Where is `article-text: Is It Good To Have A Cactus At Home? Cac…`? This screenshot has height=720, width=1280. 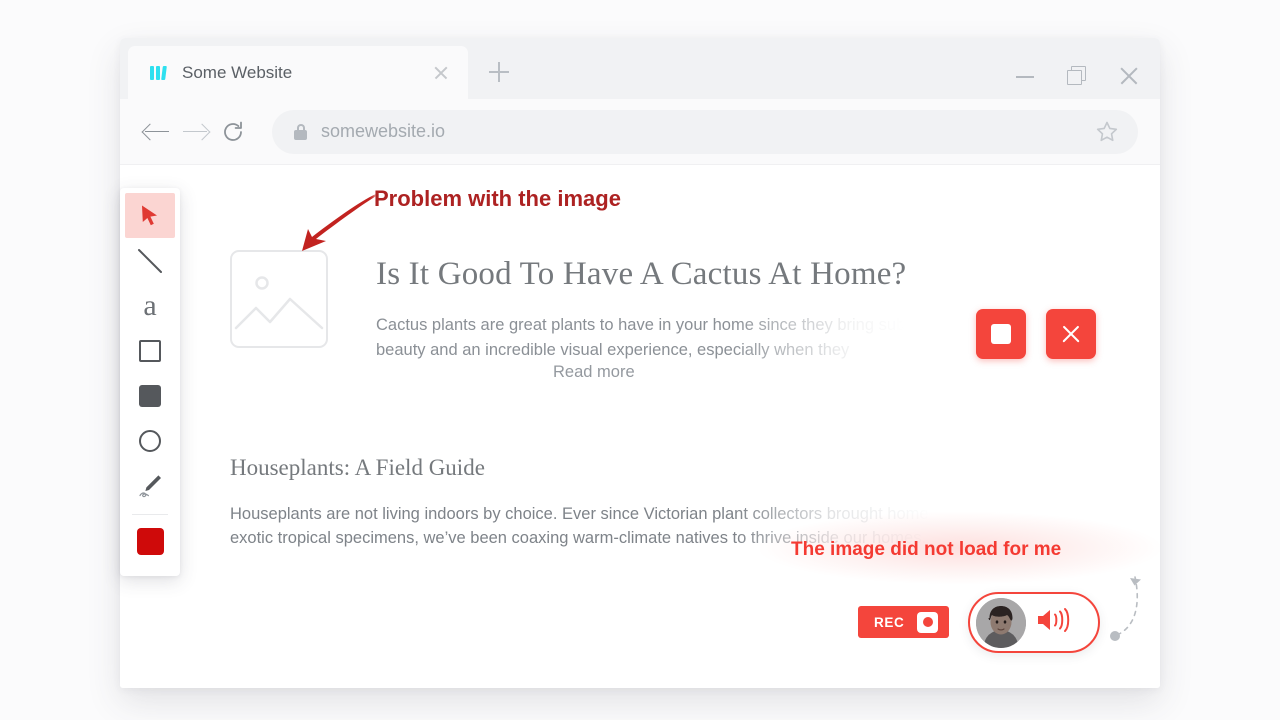 article-text: Is It Good To Have A Cactus At Home? Cac… is located at coordinates (676, 316).